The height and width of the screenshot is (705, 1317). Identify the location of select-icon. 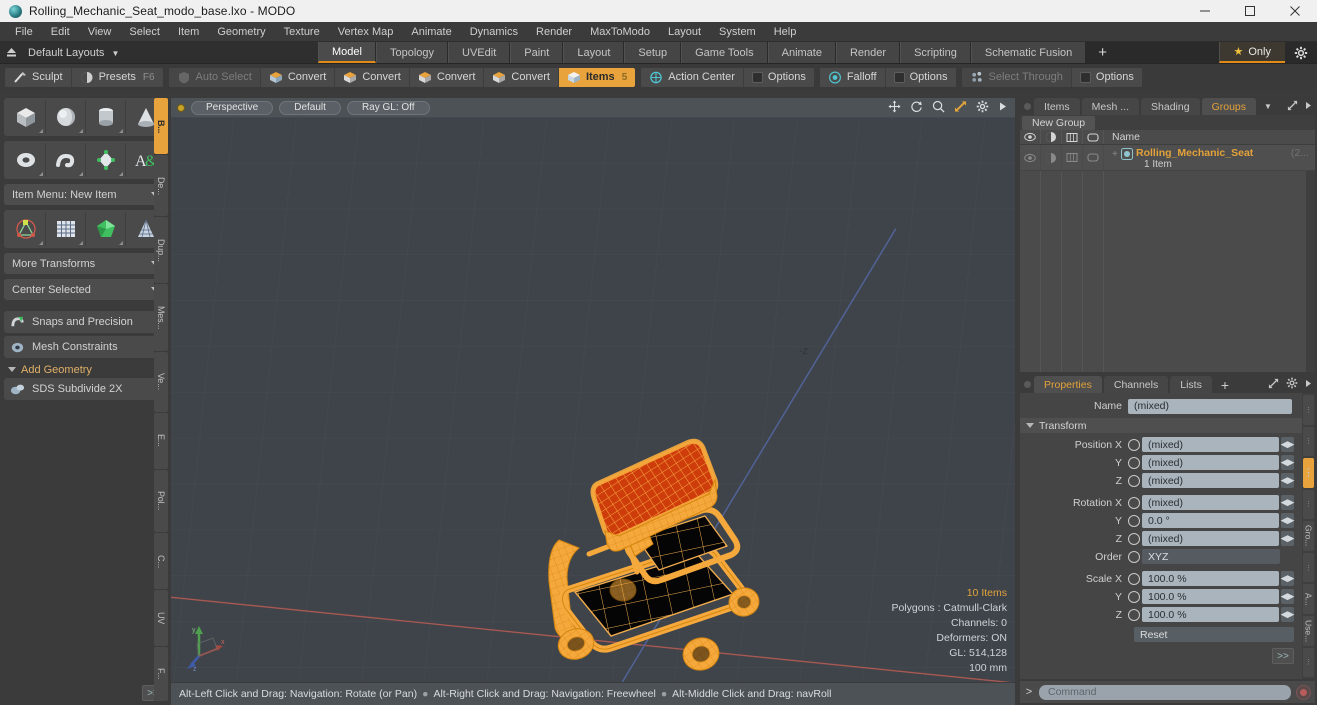
(1093, 137).